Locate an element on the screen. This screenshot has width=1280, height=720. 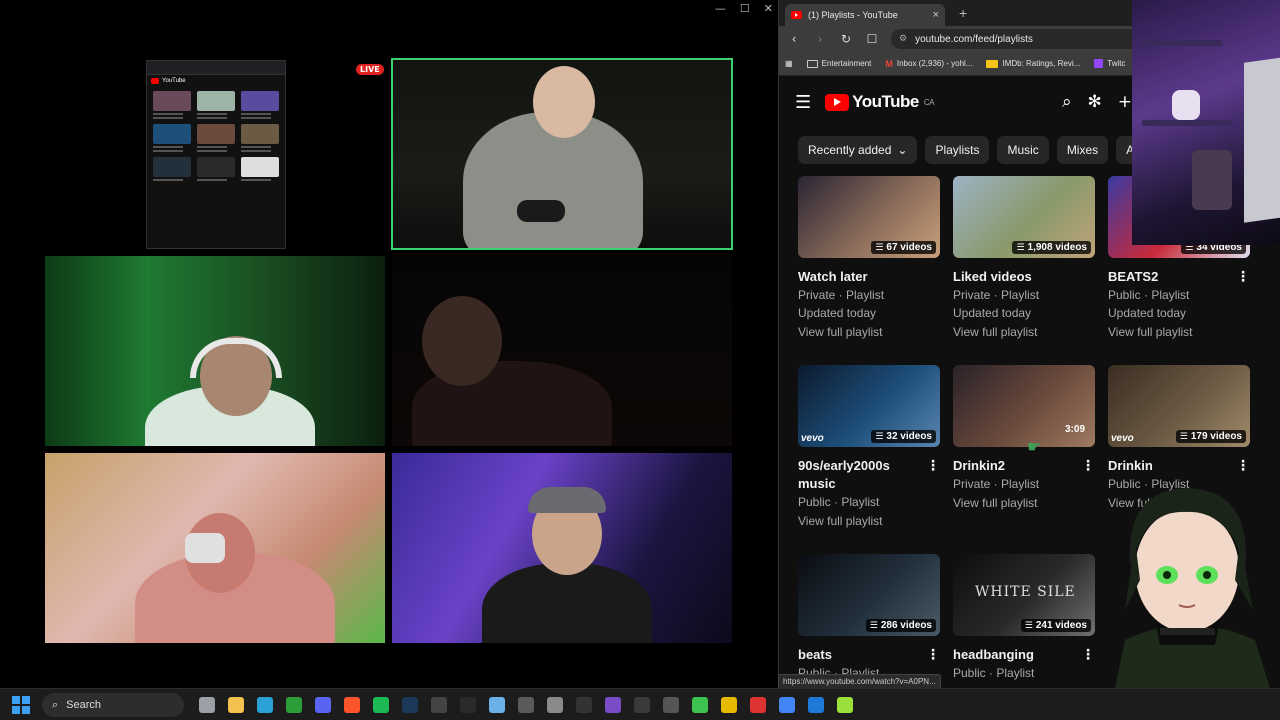
bookmark-entertainment: Entertainment is located at coordinates (838, 63).